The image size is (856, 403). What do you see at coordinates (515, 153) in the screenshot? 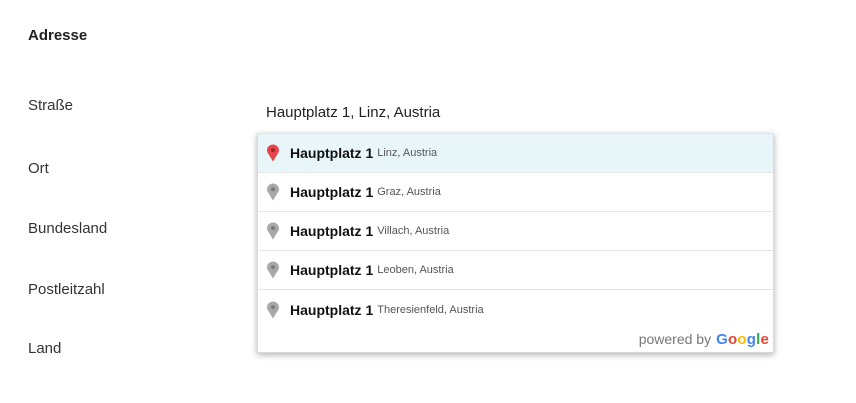
I see `autocomplete-item: Hauptplatz 1 Linz, Austria` at bounding box center [515, 153].